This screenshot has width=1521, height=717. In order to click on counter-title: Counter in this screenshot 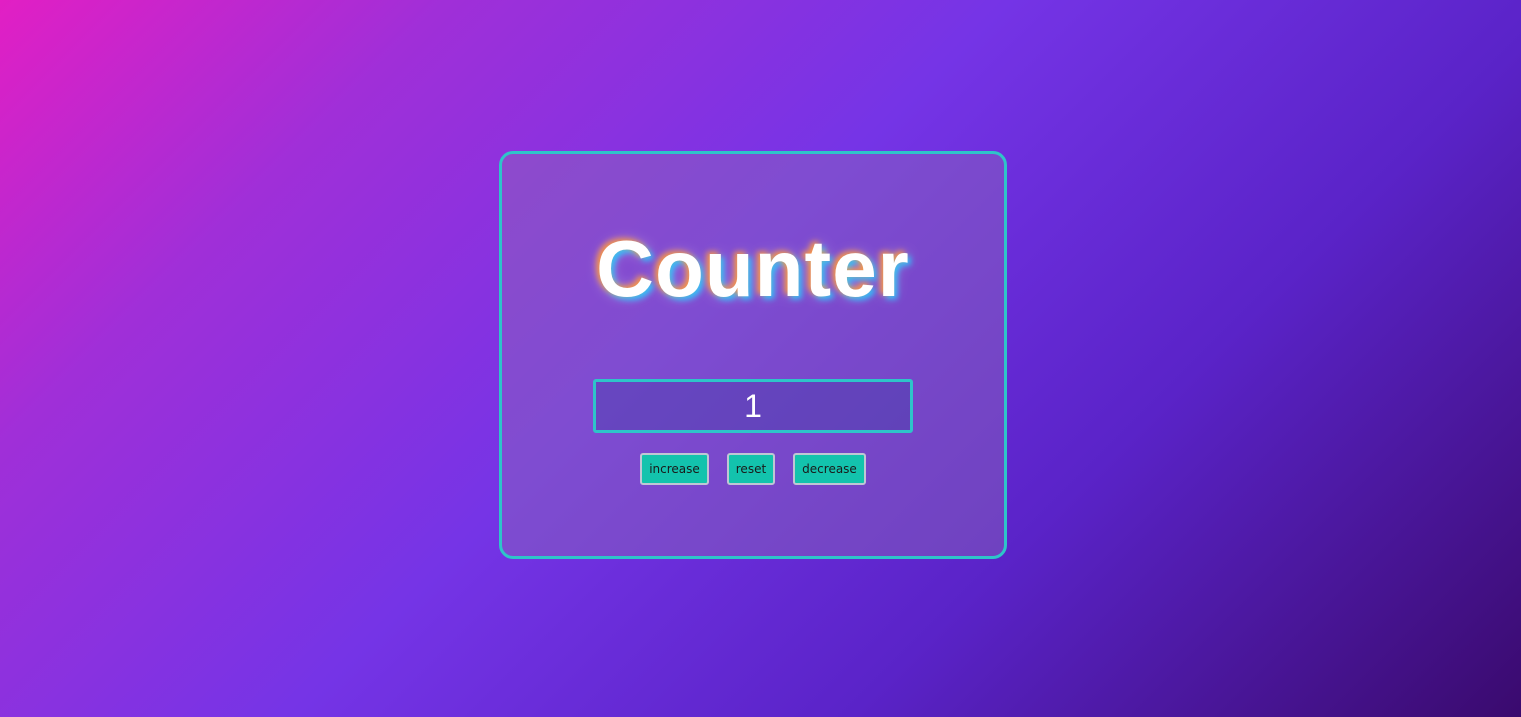, I will do `click(753, 268)`.